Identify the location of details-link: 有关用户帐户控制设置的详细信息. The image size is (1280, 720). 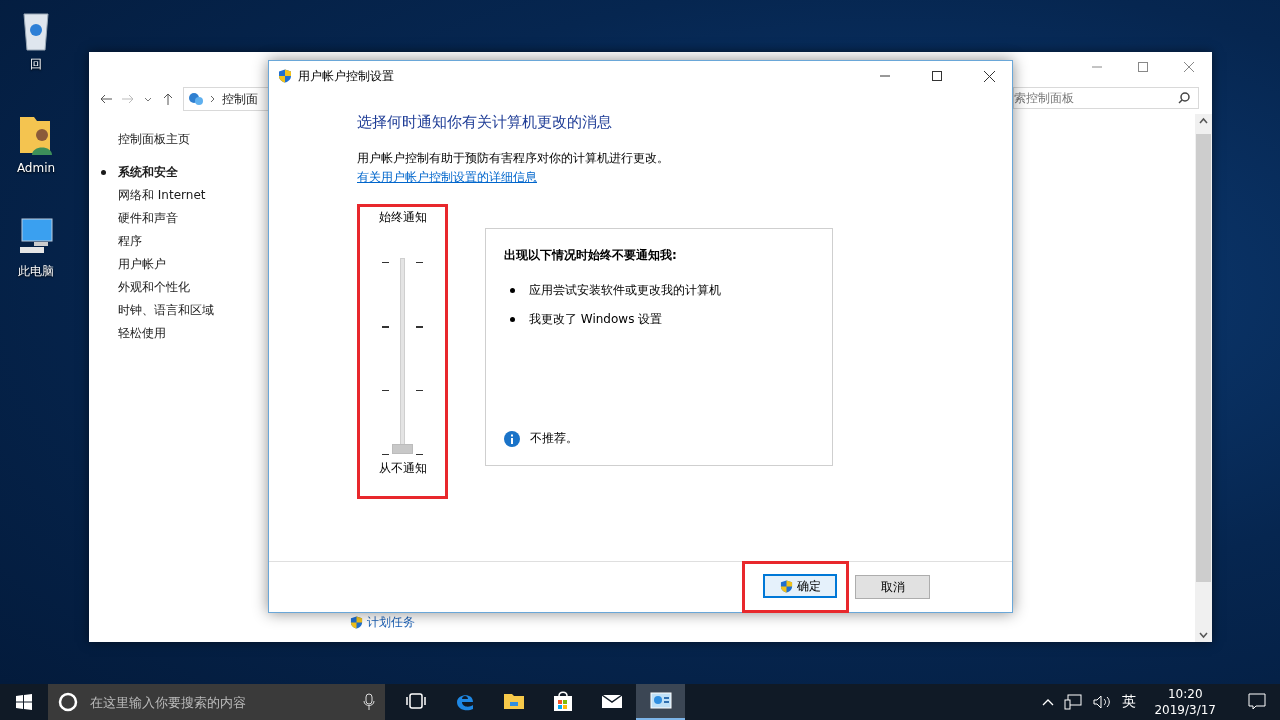
(447, 177).